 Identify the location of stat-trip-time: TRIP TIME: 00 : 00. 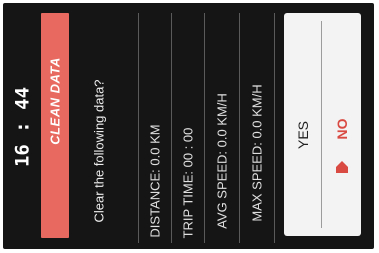
(188, 183).